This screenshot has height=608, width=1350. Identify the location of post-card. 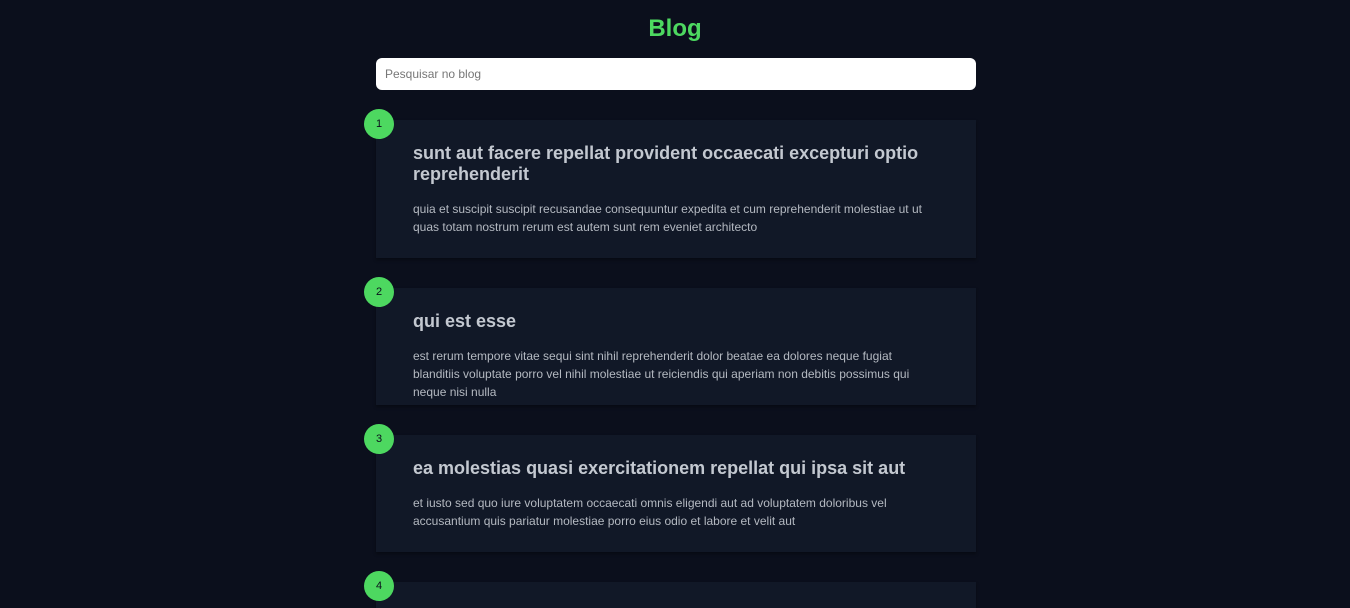
(676, 595).